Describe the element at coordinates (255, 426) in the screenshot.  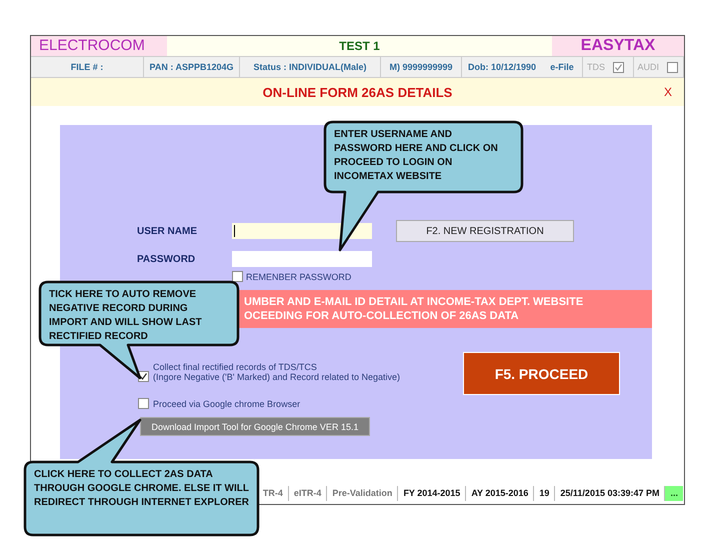
I see `download-button: Download Import Tool for Google Chrome VER 15.1` at that location.